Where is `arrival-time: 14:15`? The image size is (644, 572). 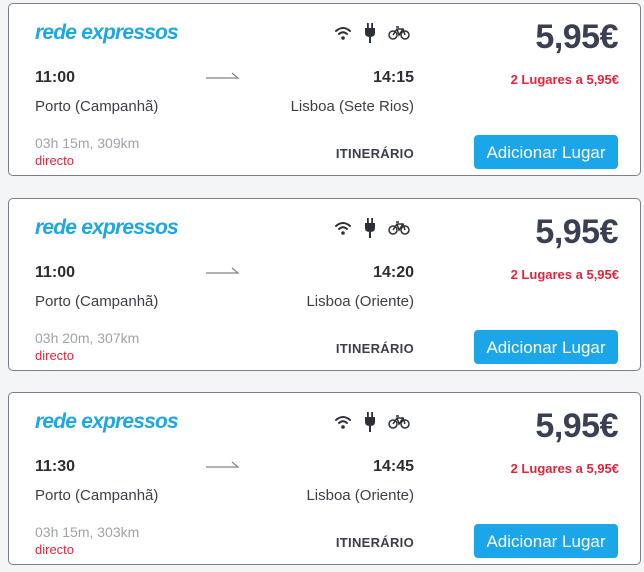 arrival-time: 14:15 is located at coordinates (393, 77).